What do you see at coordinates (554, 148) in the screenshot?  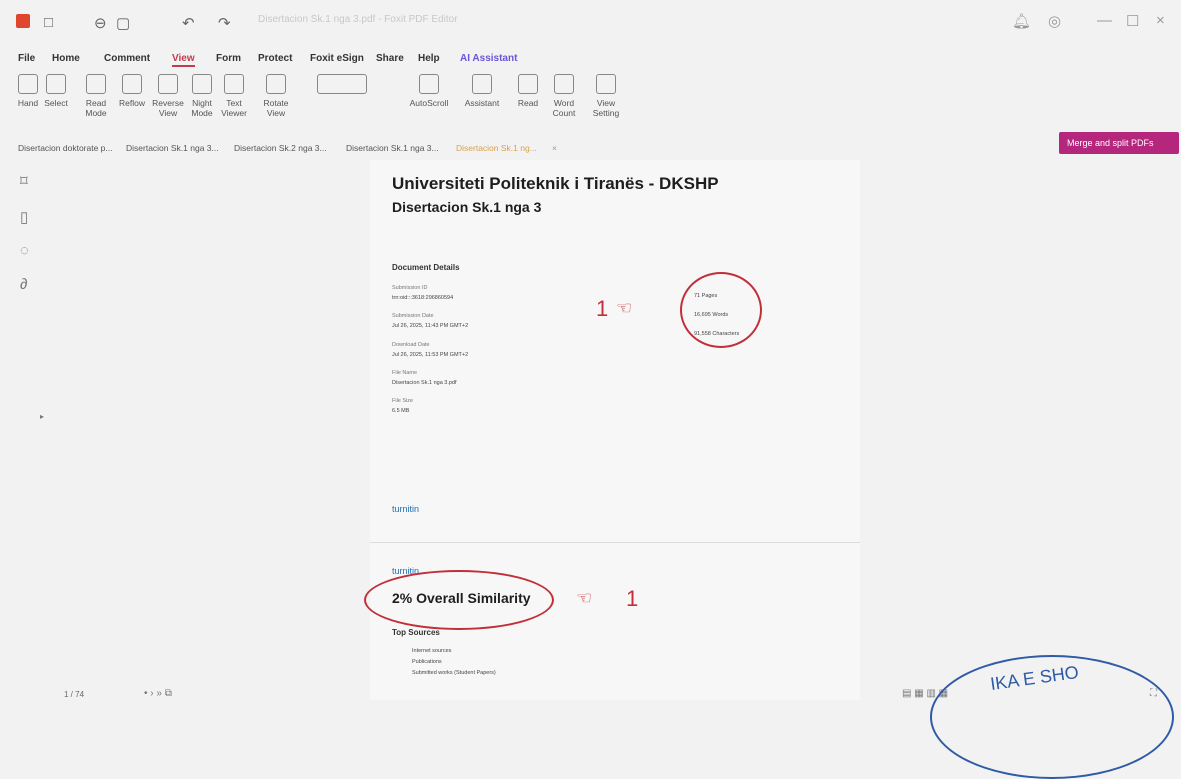 I see `tab-close-icon: ×` at bounding box center [554, 148].